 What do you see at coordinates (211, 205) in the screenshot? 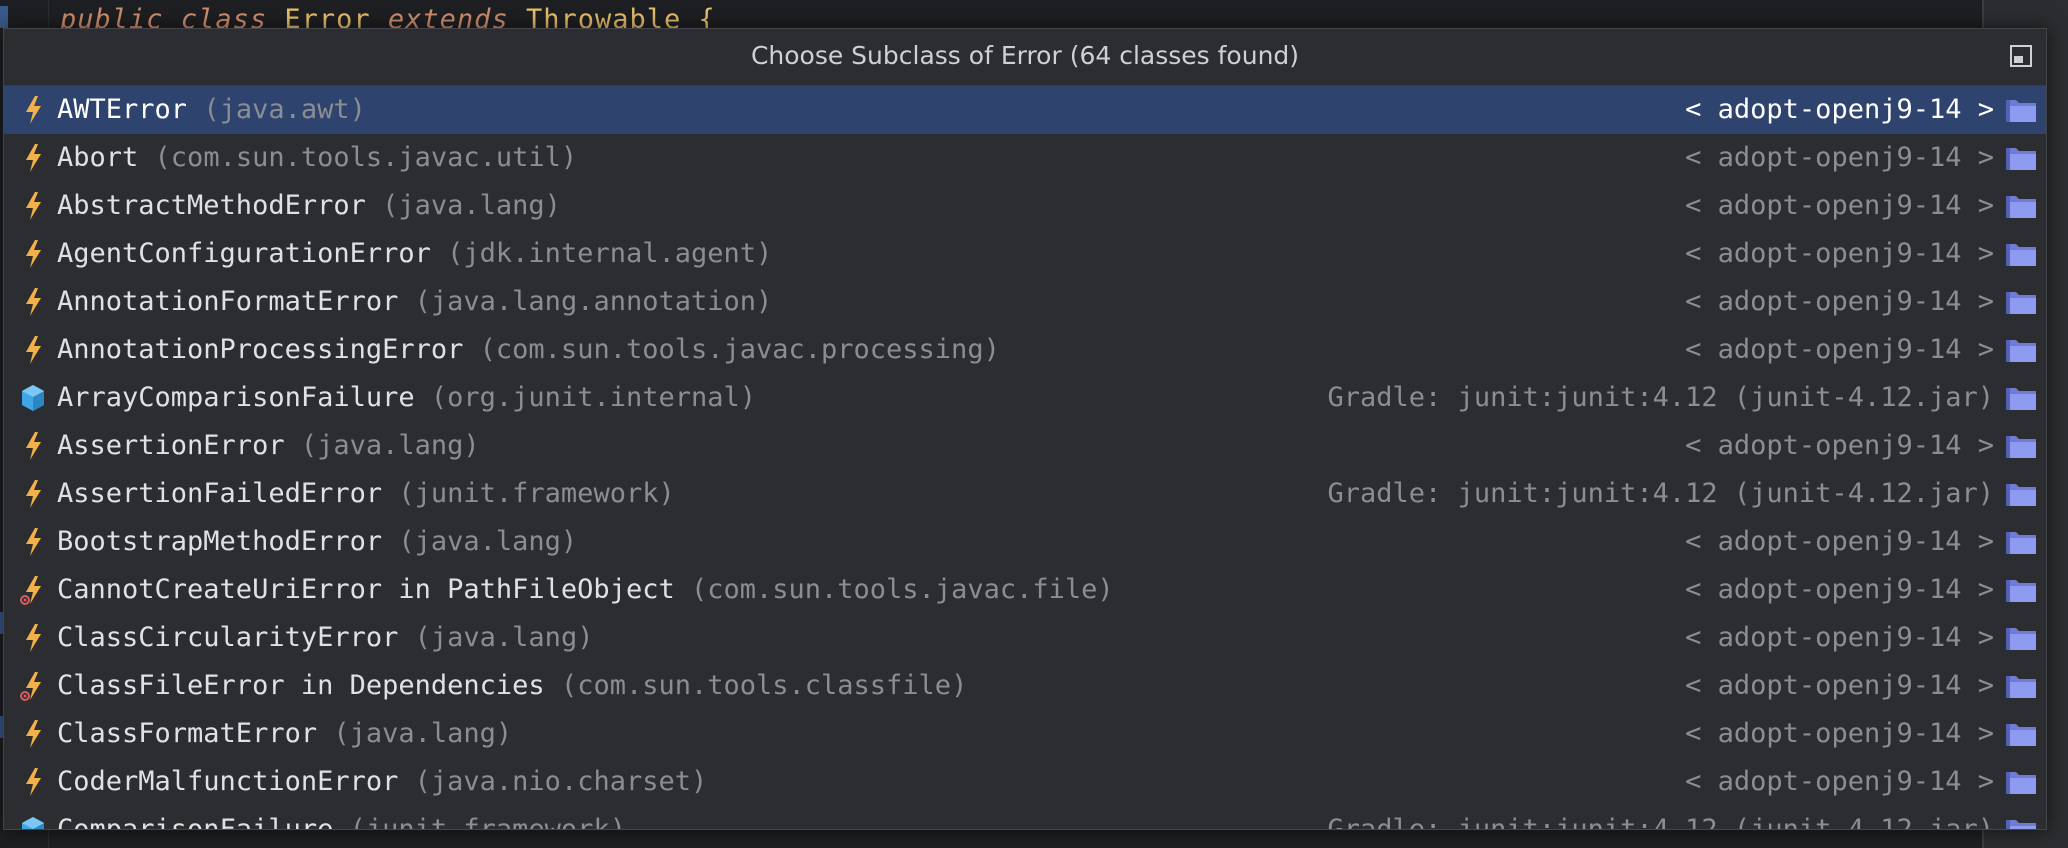
I see `class-name-text: AbstractMethodError` at bounding box center [211, 205].